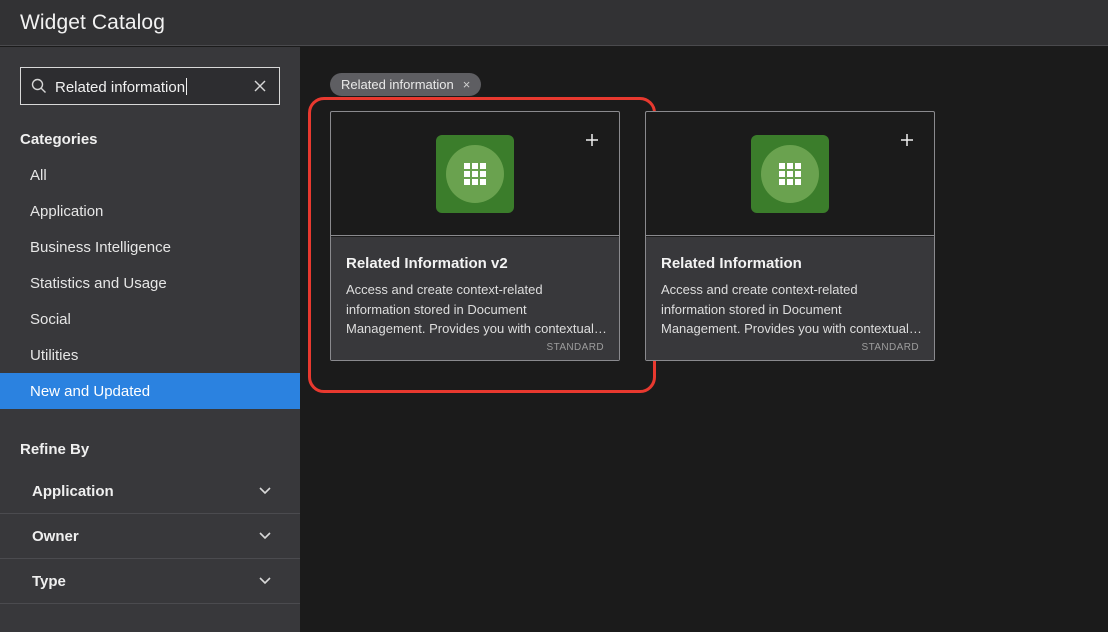 The height and width of the screenshot is (632, 1108). What do you see at coordinates (59, 139) in the screenshot?
I see `categories-heading: Categories` at bounding box center [59, 139].